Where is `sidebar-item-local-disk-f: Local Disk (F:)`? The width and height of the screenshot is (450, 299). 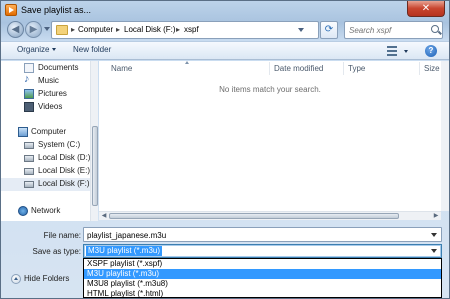 sidebar-item-local-disk-f: Local Disk (F:) is located at coordinates (45, 184).